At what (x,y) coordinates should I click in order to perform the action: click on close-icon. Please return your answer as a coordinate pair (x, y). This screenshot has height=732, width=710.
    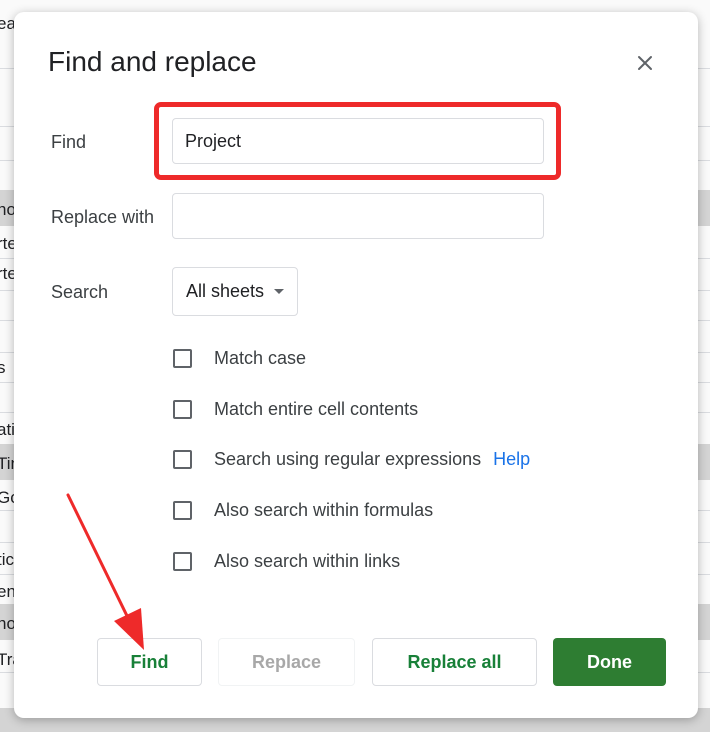
    Looking at the image, I should click on (645, 63).